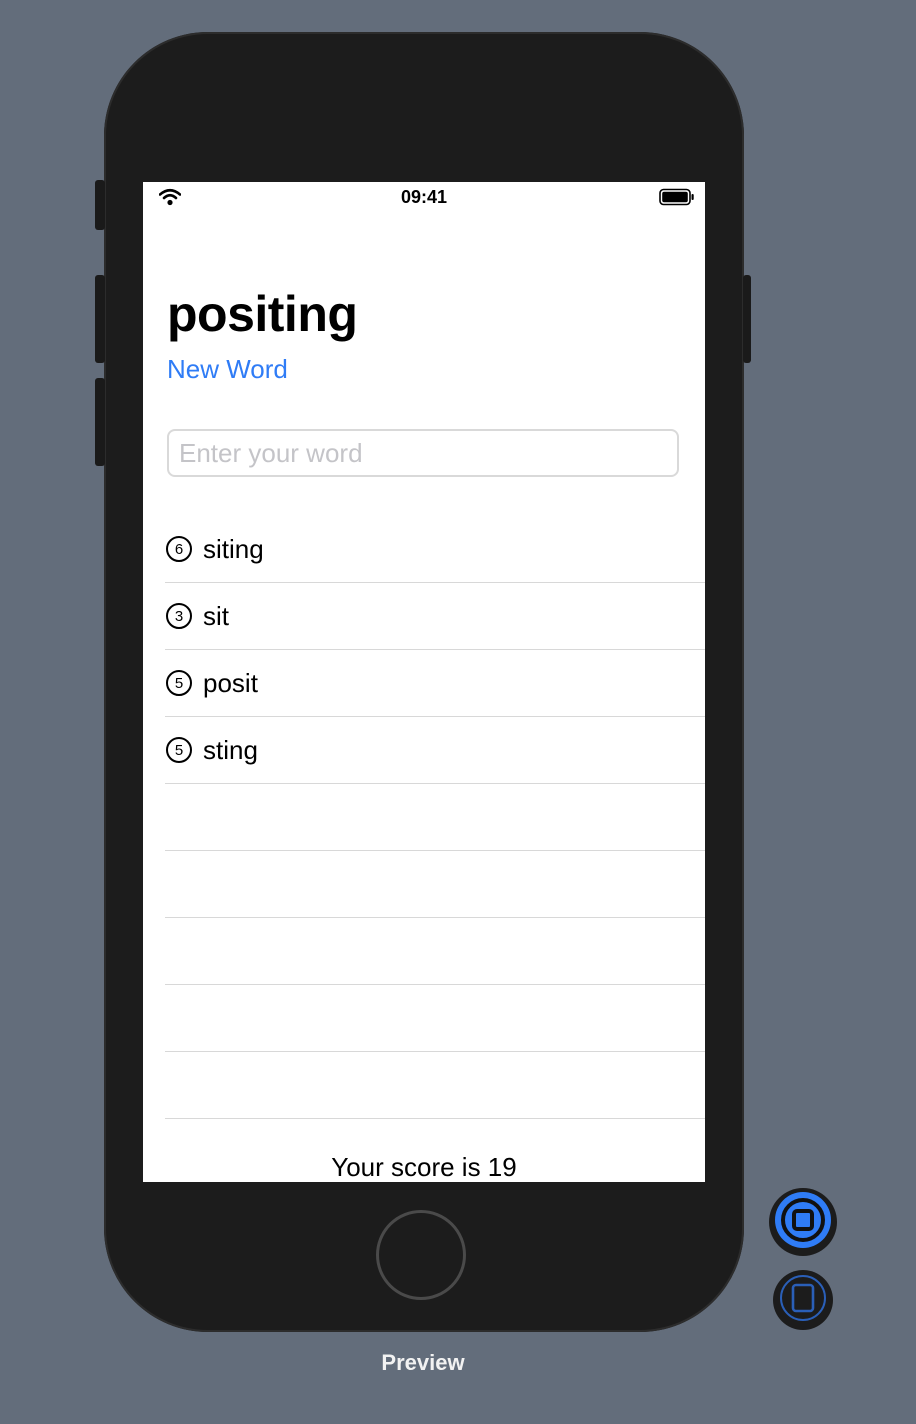 The image size is (916, 1424). What do you see at coordinates (216, 615) in the screenshot?
I see `word-label: sit` at bounding box center [216, 615].